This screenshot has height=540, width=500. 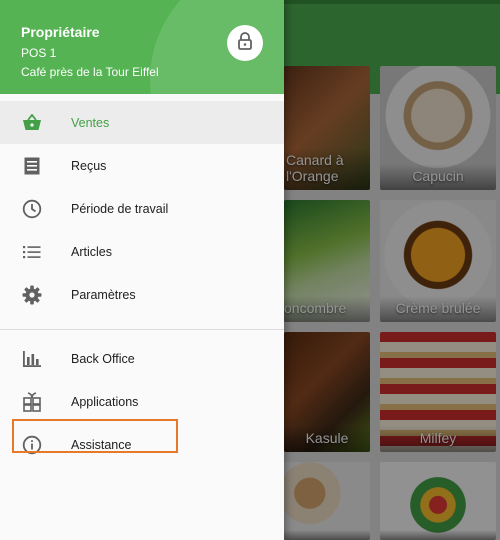 I want to click on menu-item-settings: Paramètres, so click(x=142, y=294).